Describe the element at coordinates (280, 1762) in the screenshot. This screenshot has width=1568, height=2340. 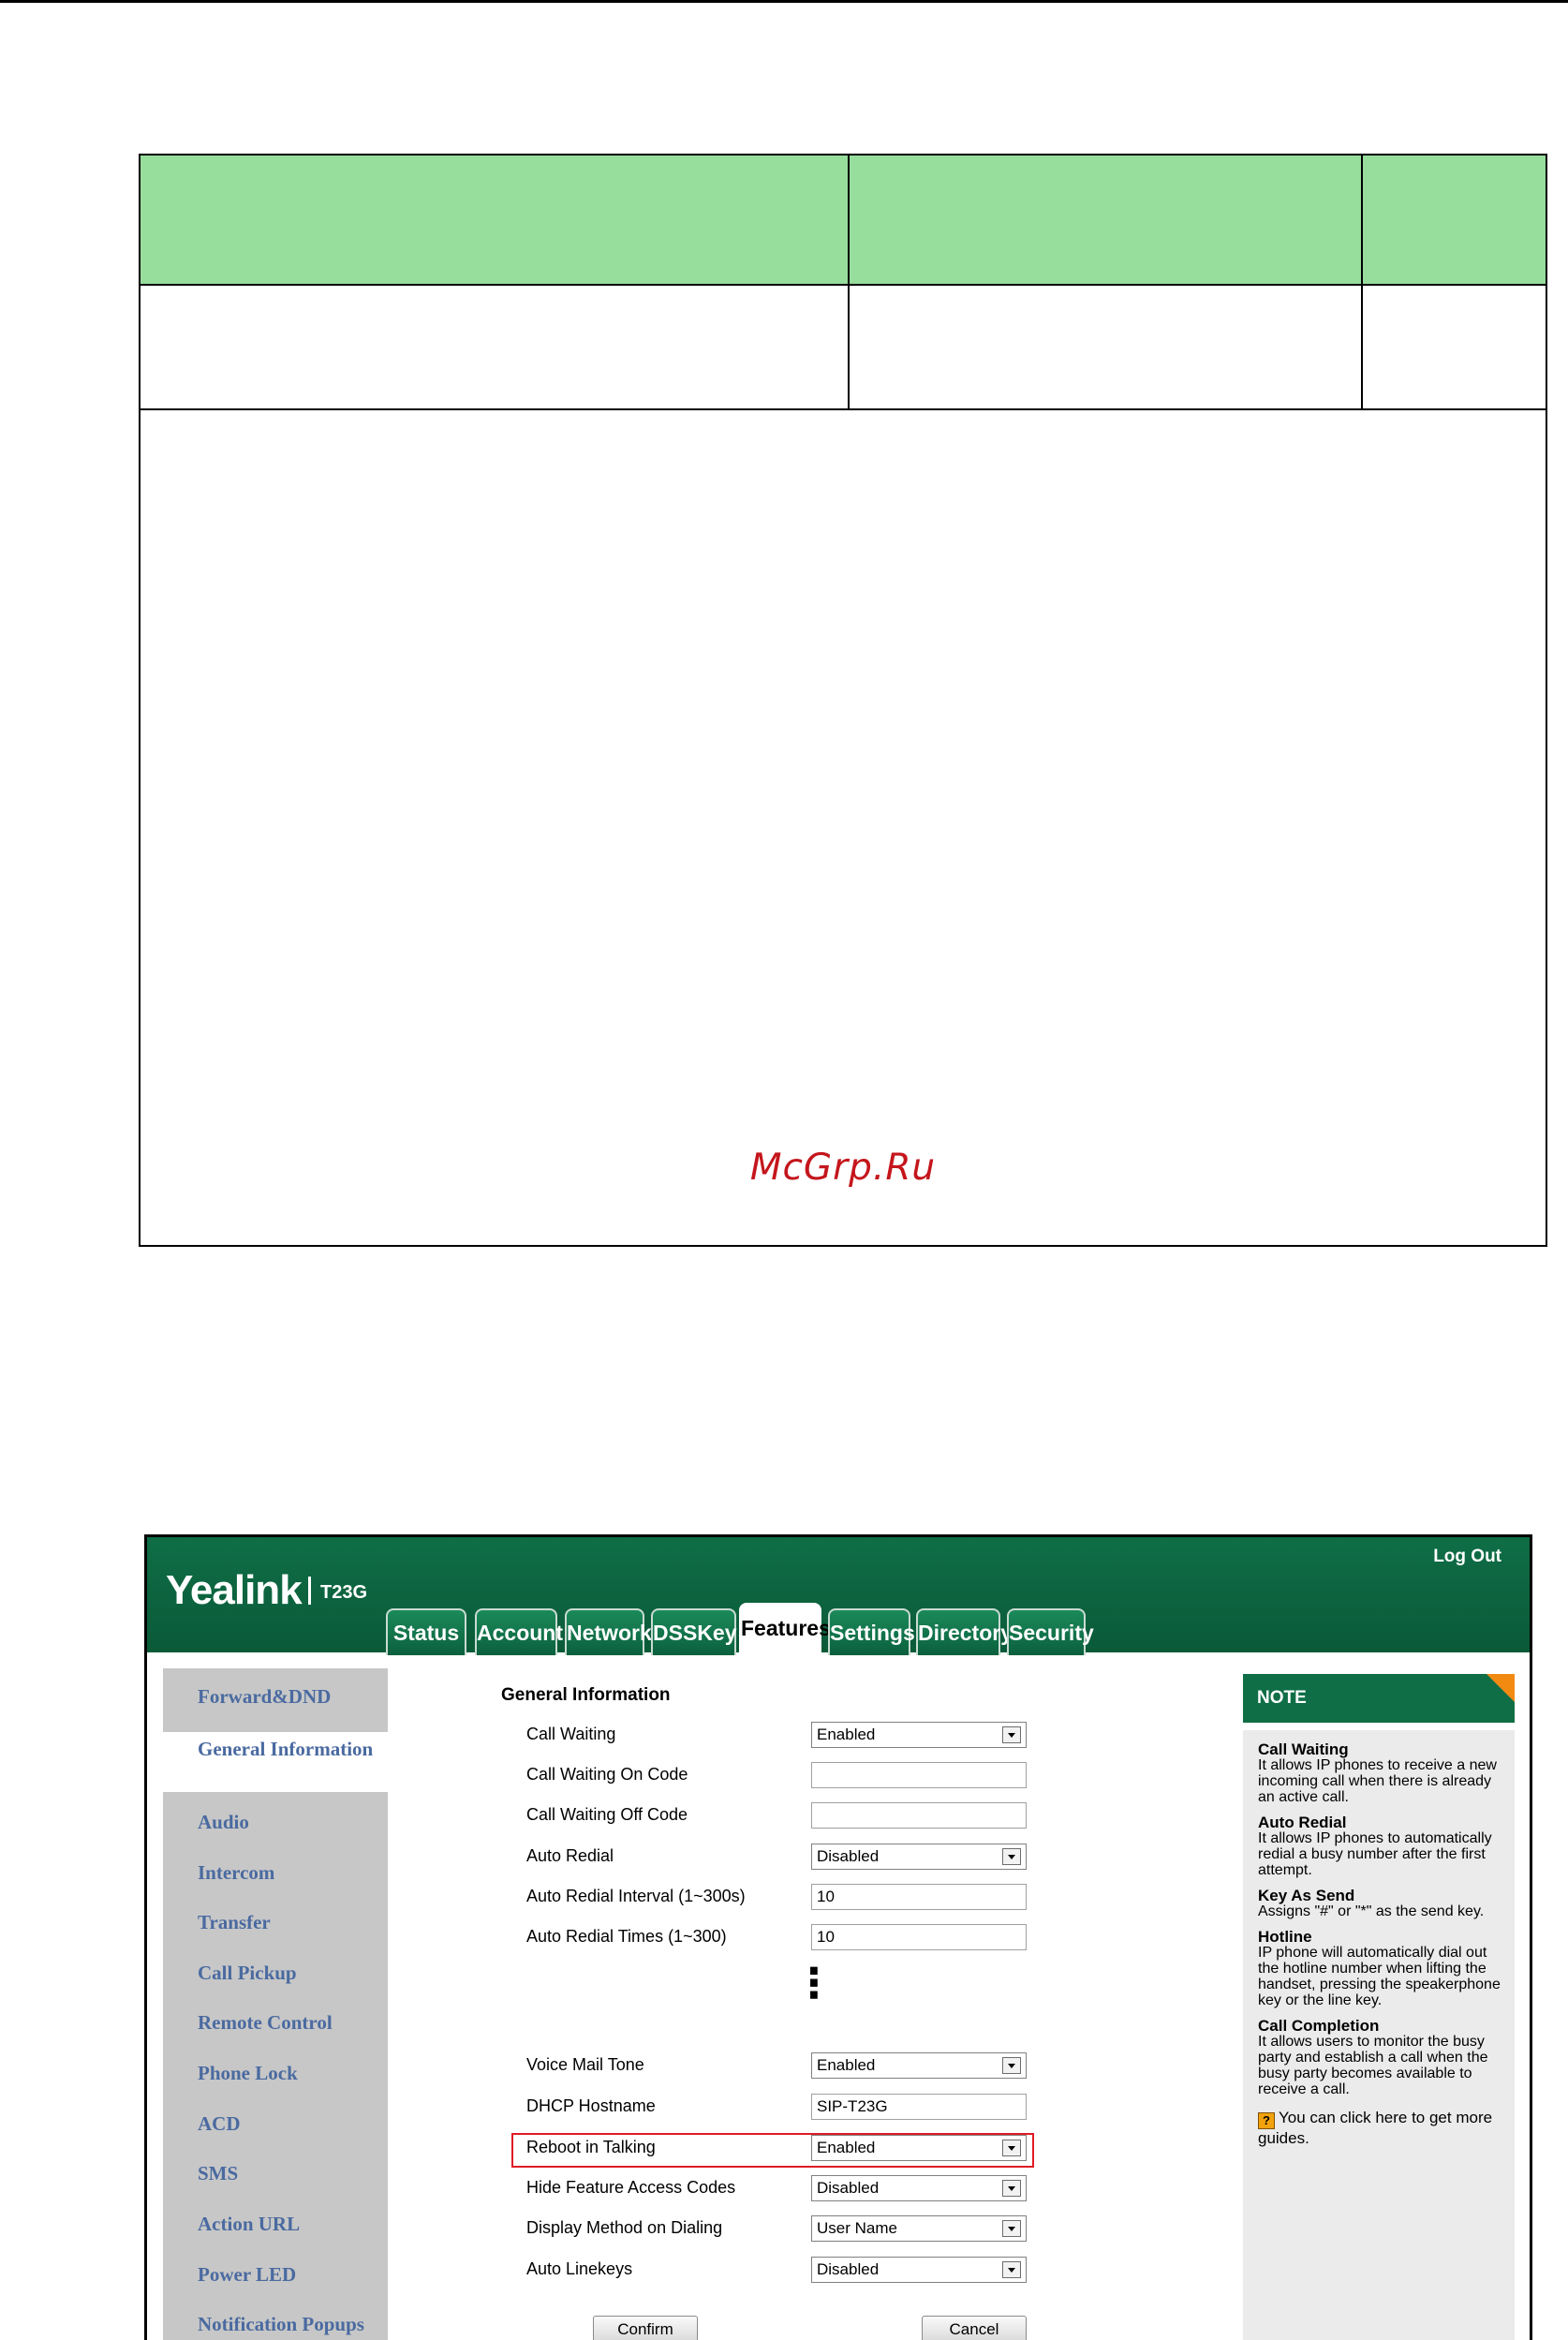
I see `sidebar-item-general-information: General Information` at that location.